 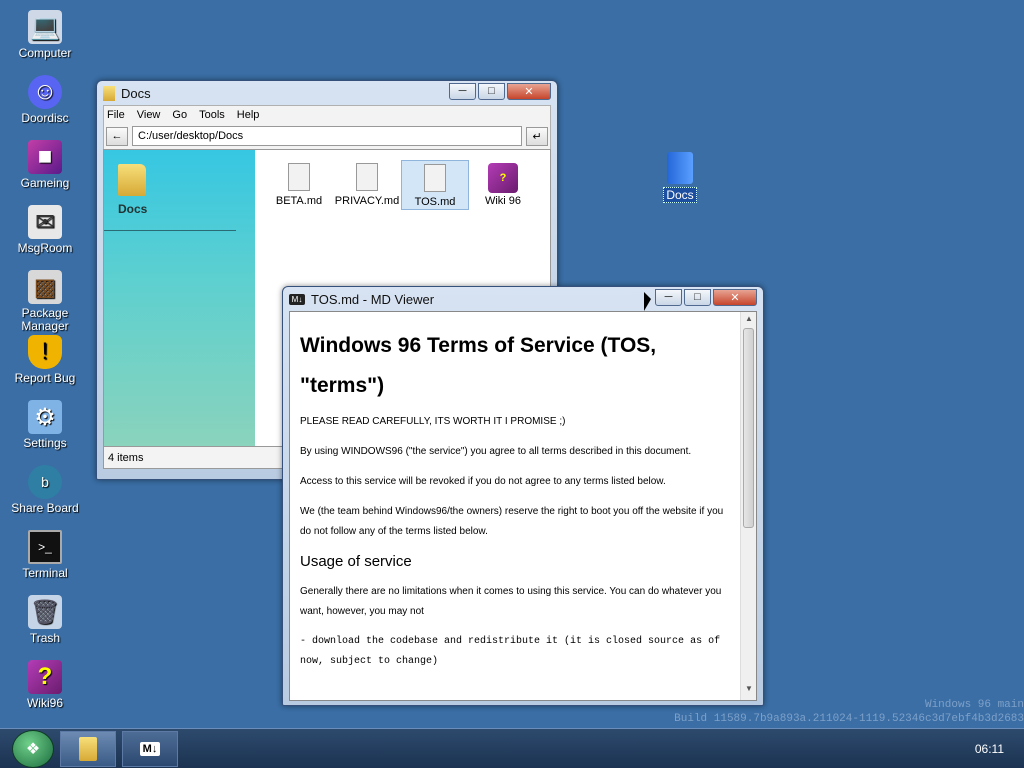 I want to click on address-row: ← C:/user/desktop/Docs ↵, so click(x=327, y=136).